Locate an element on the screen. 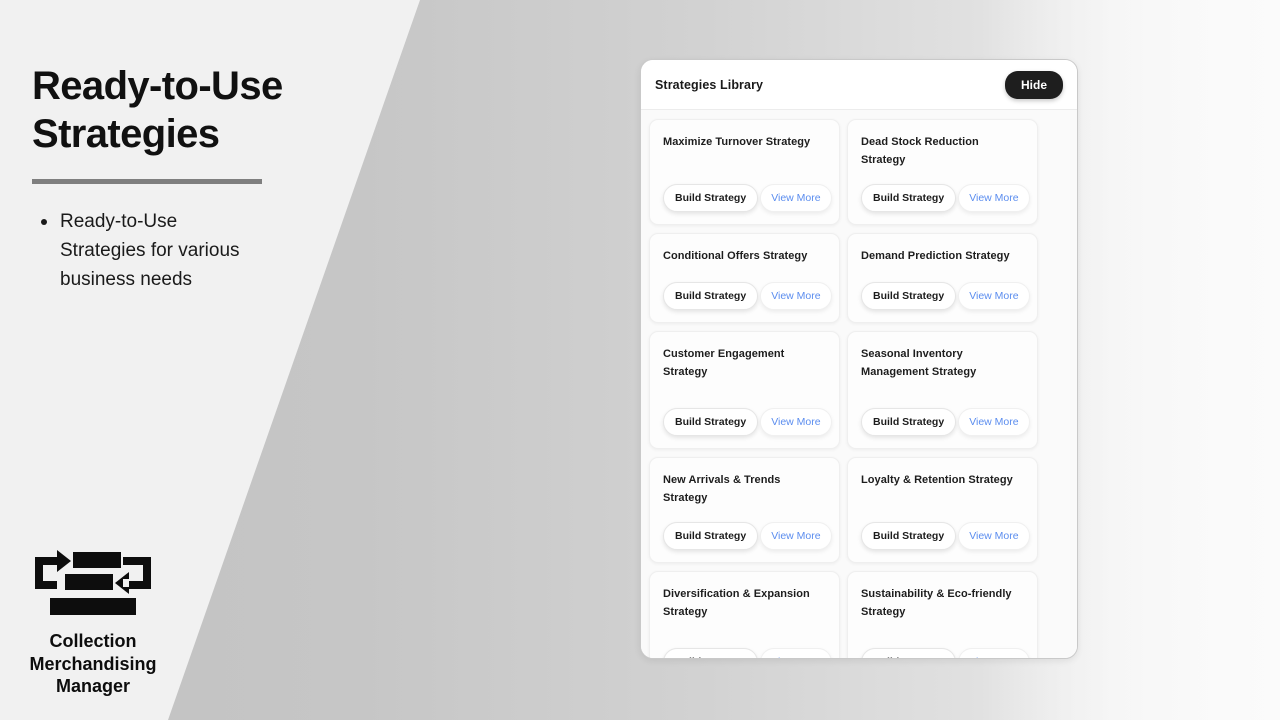 The width and height of the screenshot is (1280, 720). panel-title: Strategies Library is located at coordinates (709, 84).